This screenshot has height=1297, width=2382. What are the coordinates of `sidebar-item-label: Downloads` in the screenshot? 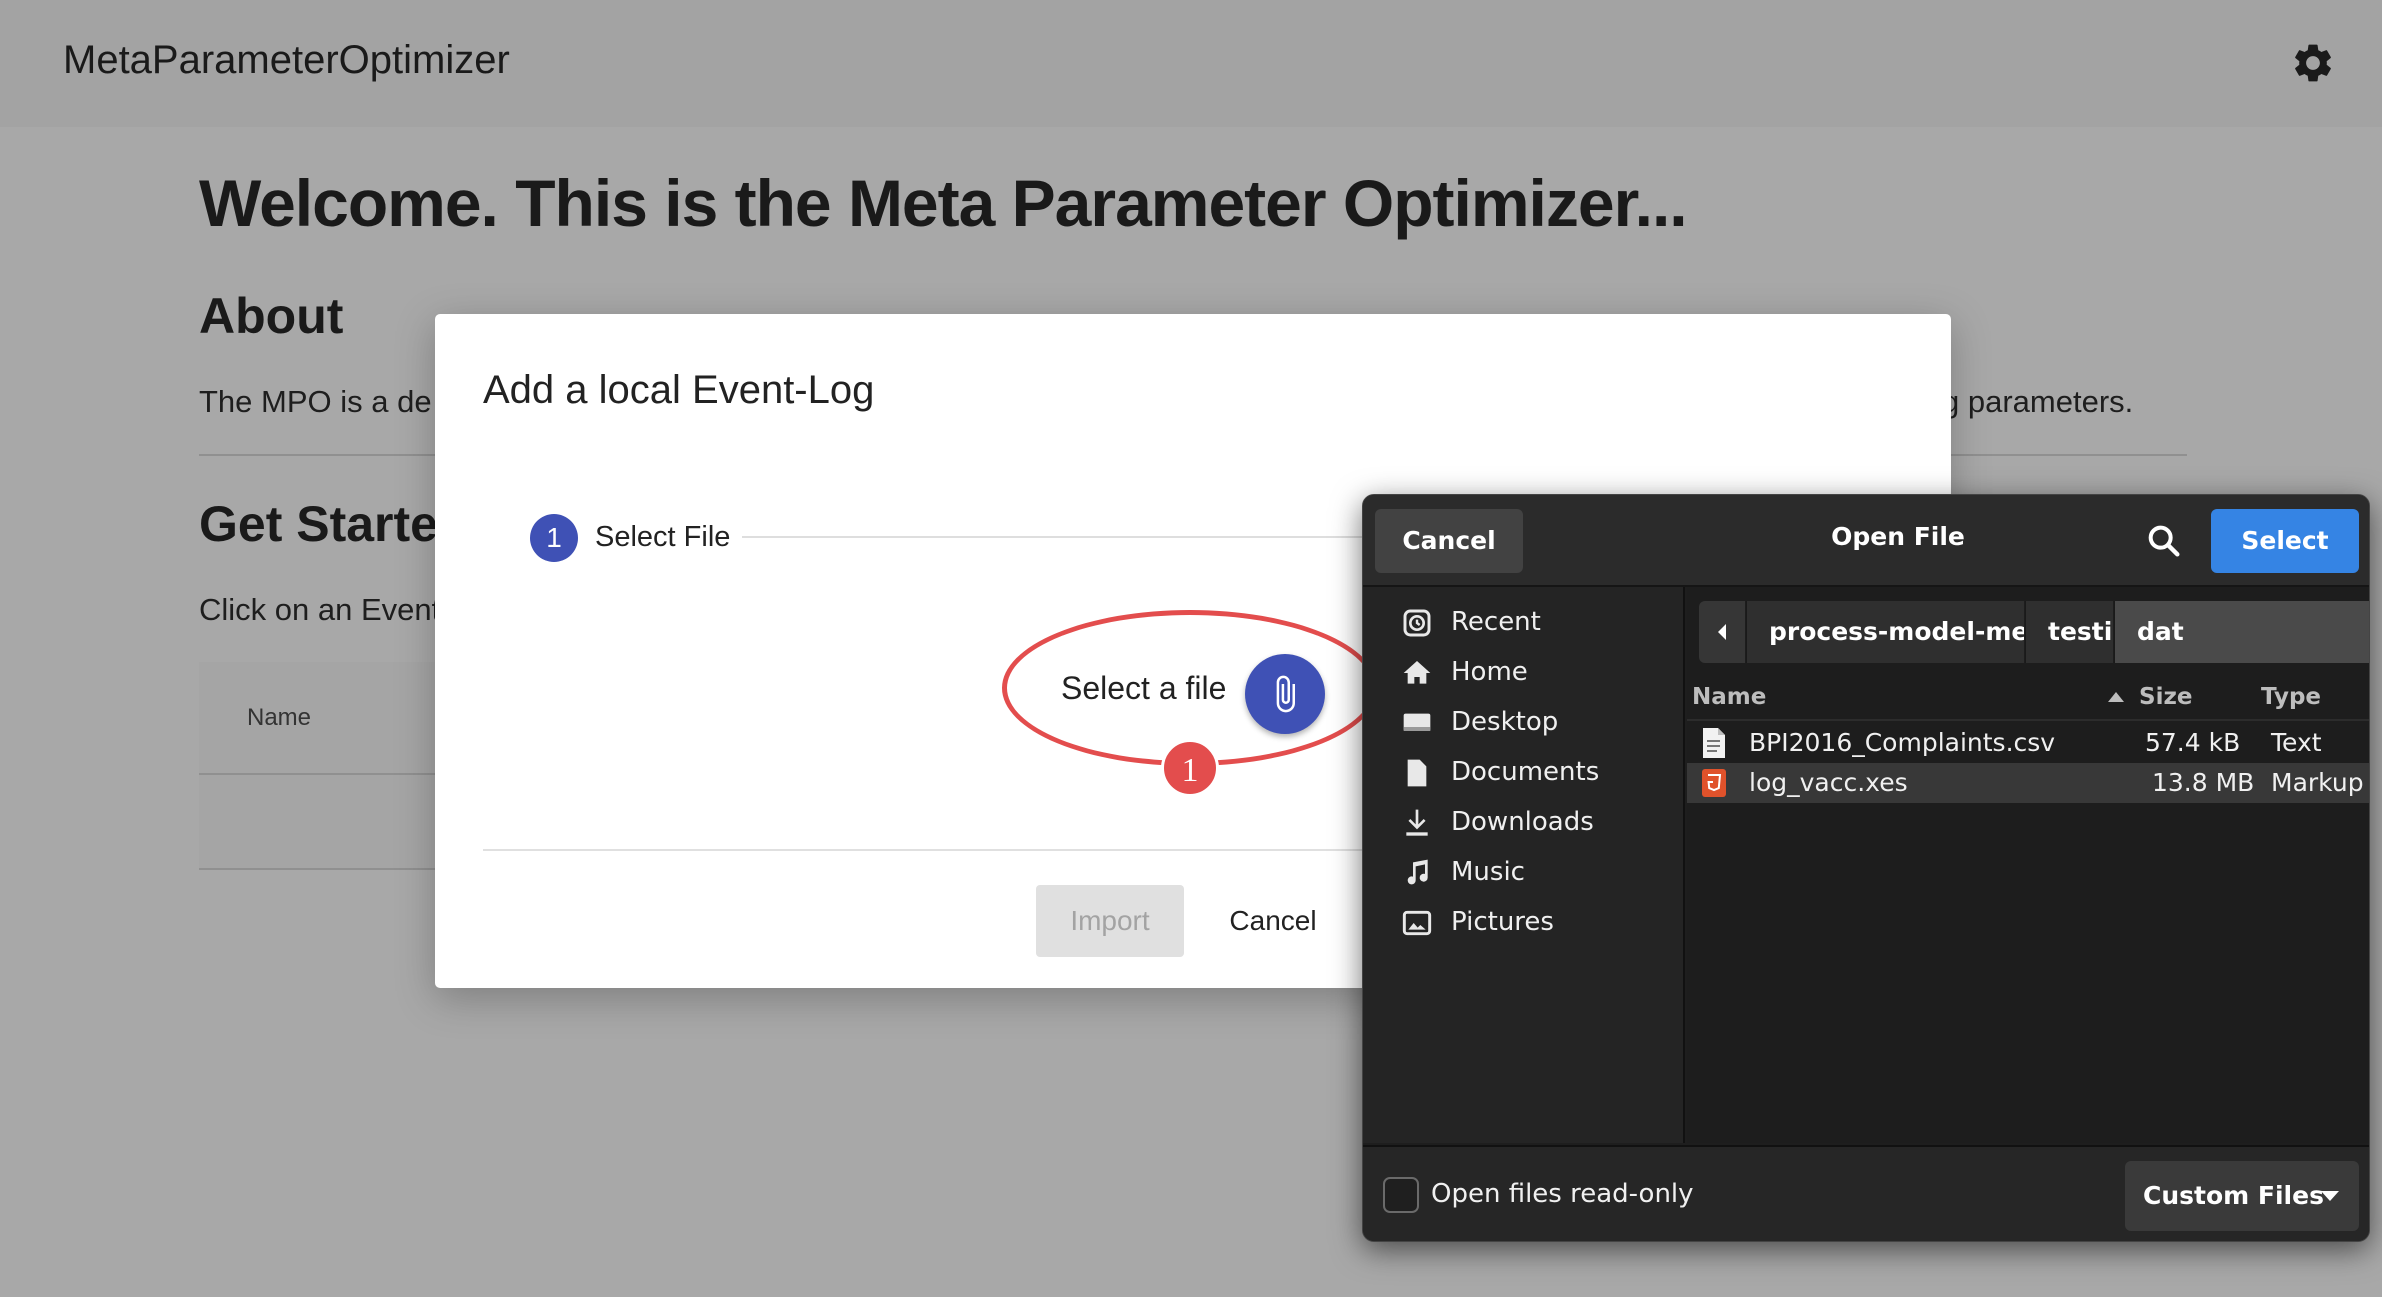 It's located at (1522, 822).